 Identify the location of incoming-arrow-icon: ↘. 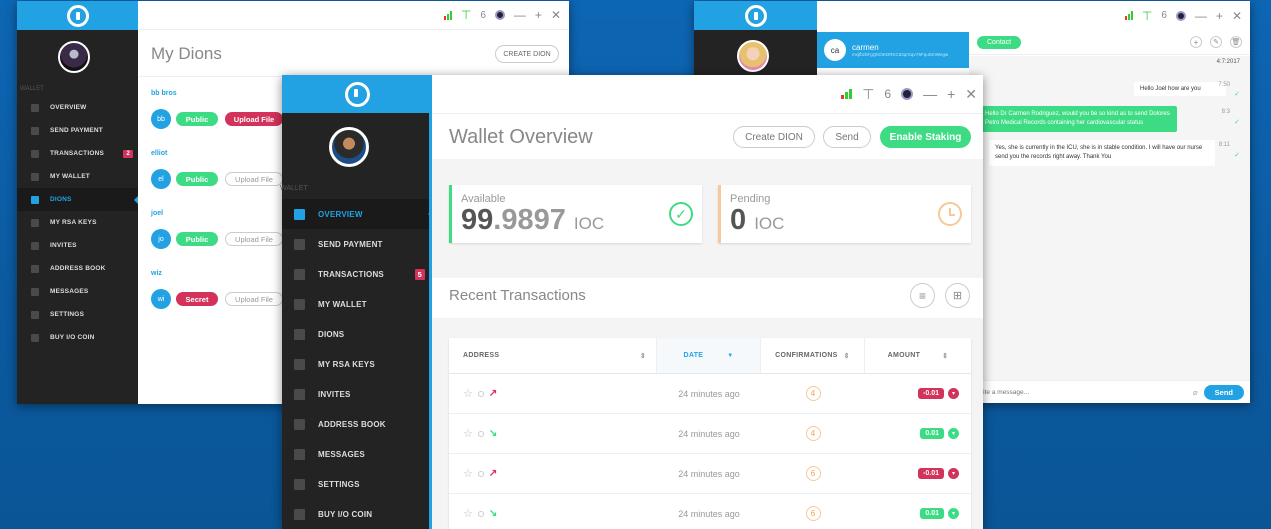
(493, 513).